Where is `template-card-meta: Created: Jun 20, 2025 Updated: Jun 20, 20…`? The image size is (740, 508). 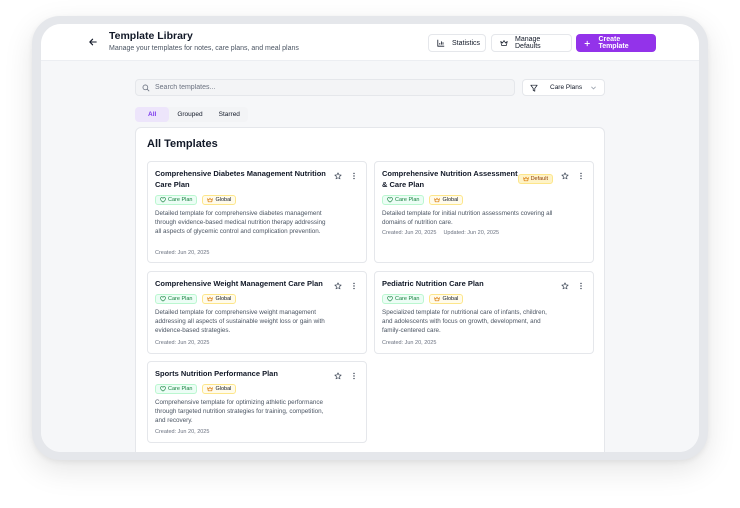
template-card-meta: Created: Jun 20, 2025 Updated: Jun 20, 20… is located at coordinates (440, 233).